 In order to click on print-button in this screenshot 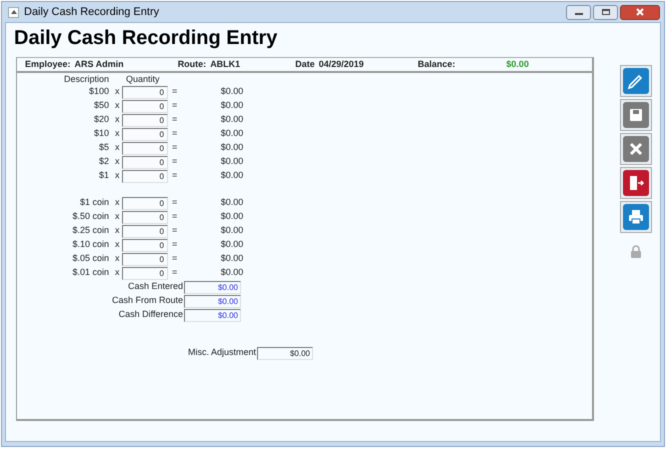, I will do `click(636, 217)`.